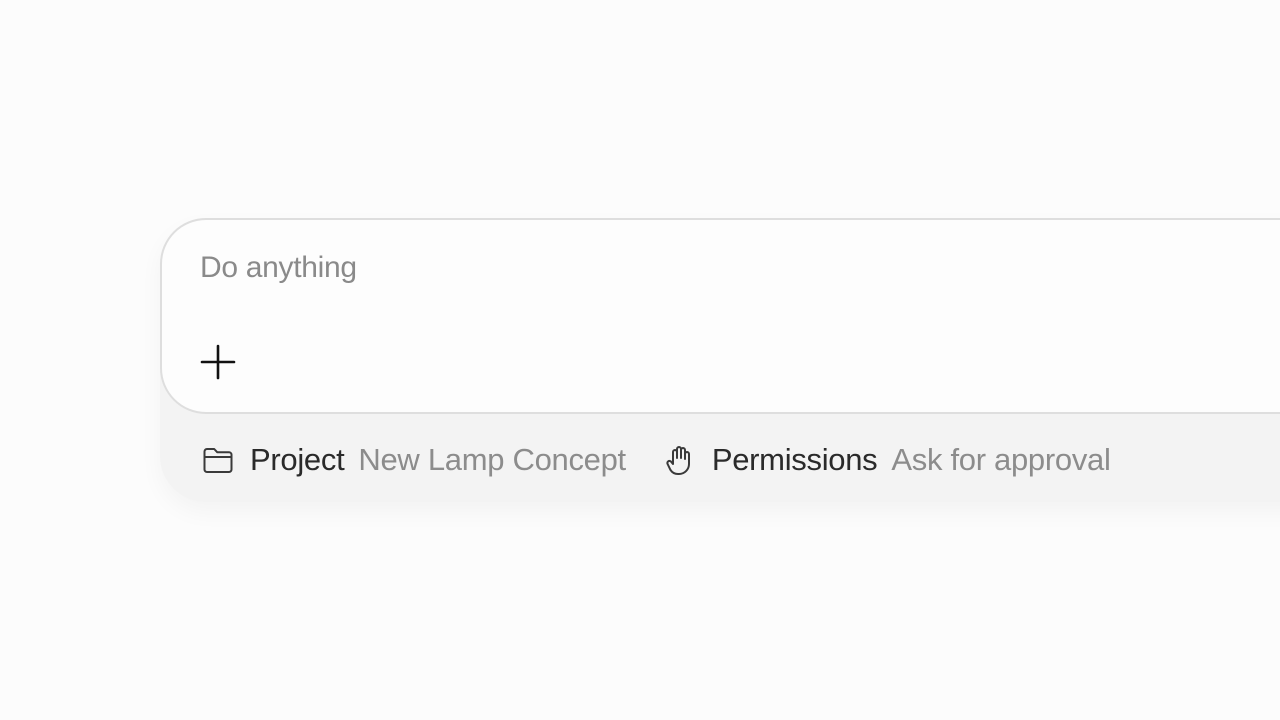 The image size is (1280, 720). What do you see at coordinates (218, 460) in the screenshot?
I see `folder-icon` at bounding box center [218, 460].